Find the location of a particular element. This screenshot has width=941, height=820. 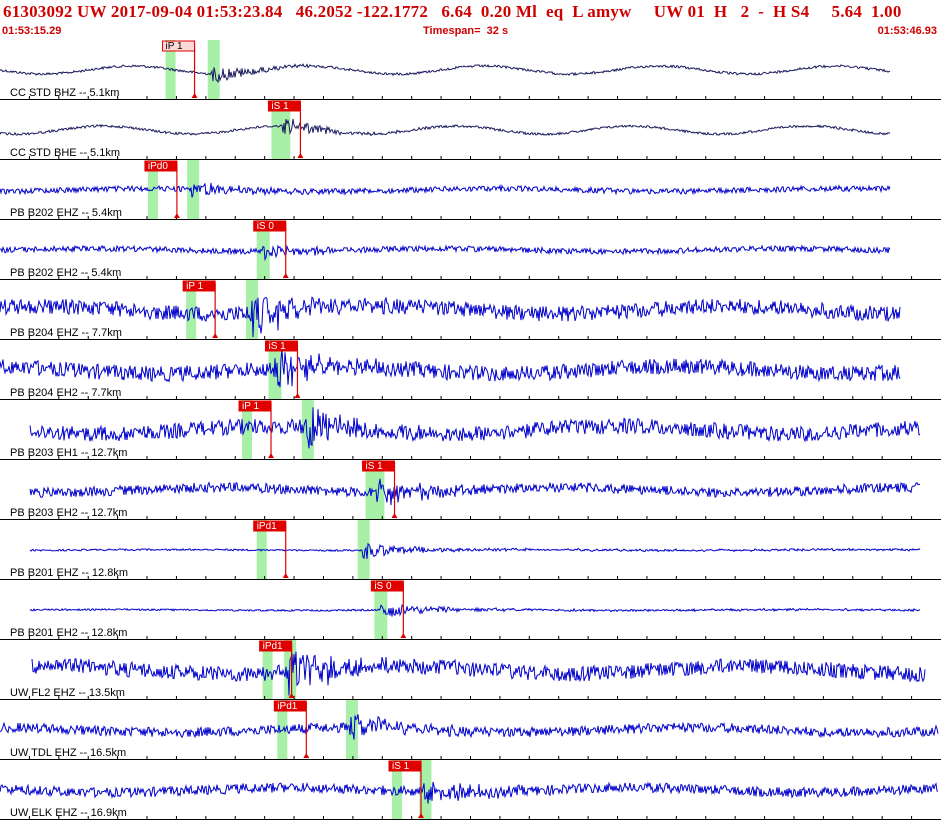

trace-row: iPd1 UW FL2 EHZ -- 13.5km is located at coordinates (470, 670).